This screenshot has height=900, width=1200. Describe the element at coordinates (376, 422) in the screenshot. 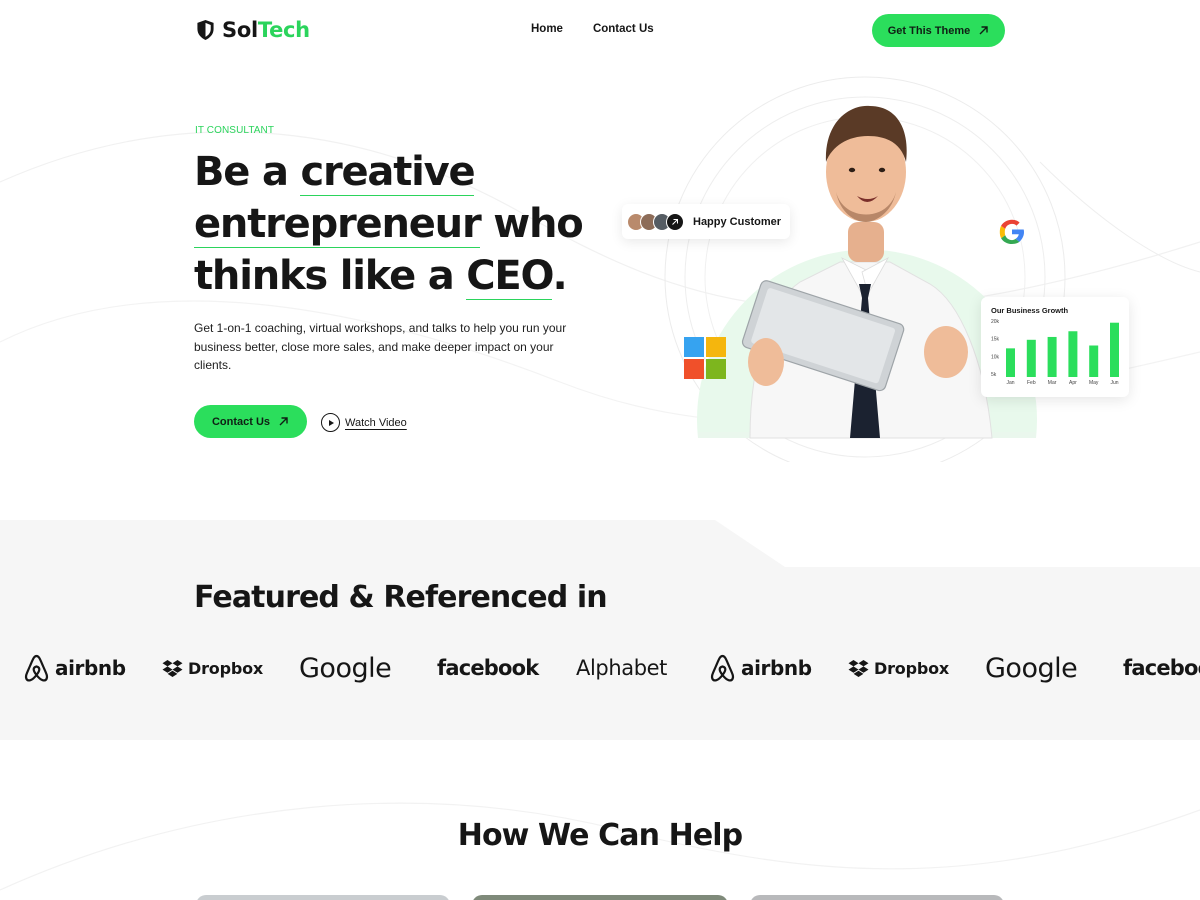

I see `watch-video-label: Watch Video` at that location.